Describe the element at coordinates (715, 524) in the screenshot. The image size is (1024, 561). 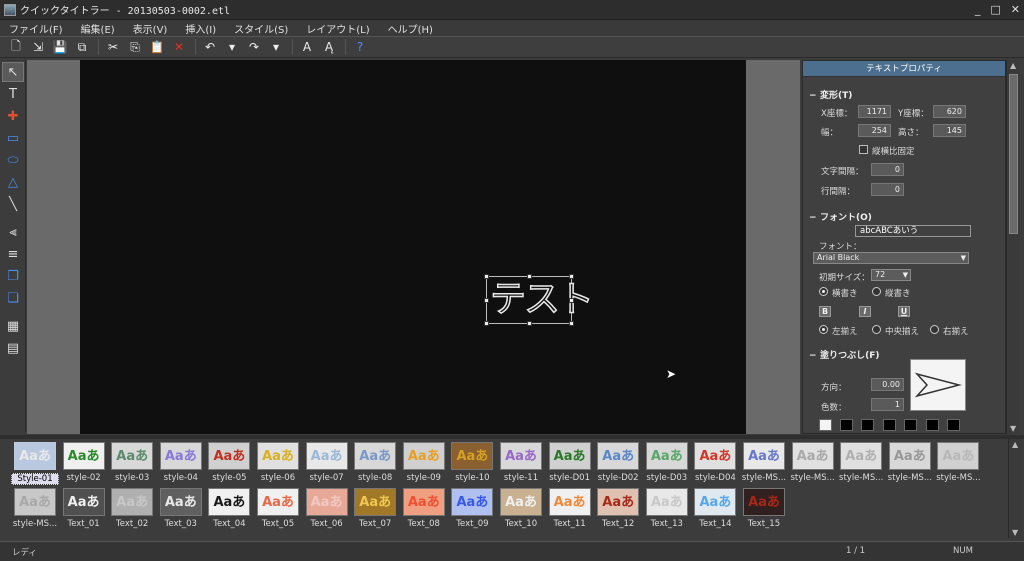
I see `style-label: Text_14` at that location.